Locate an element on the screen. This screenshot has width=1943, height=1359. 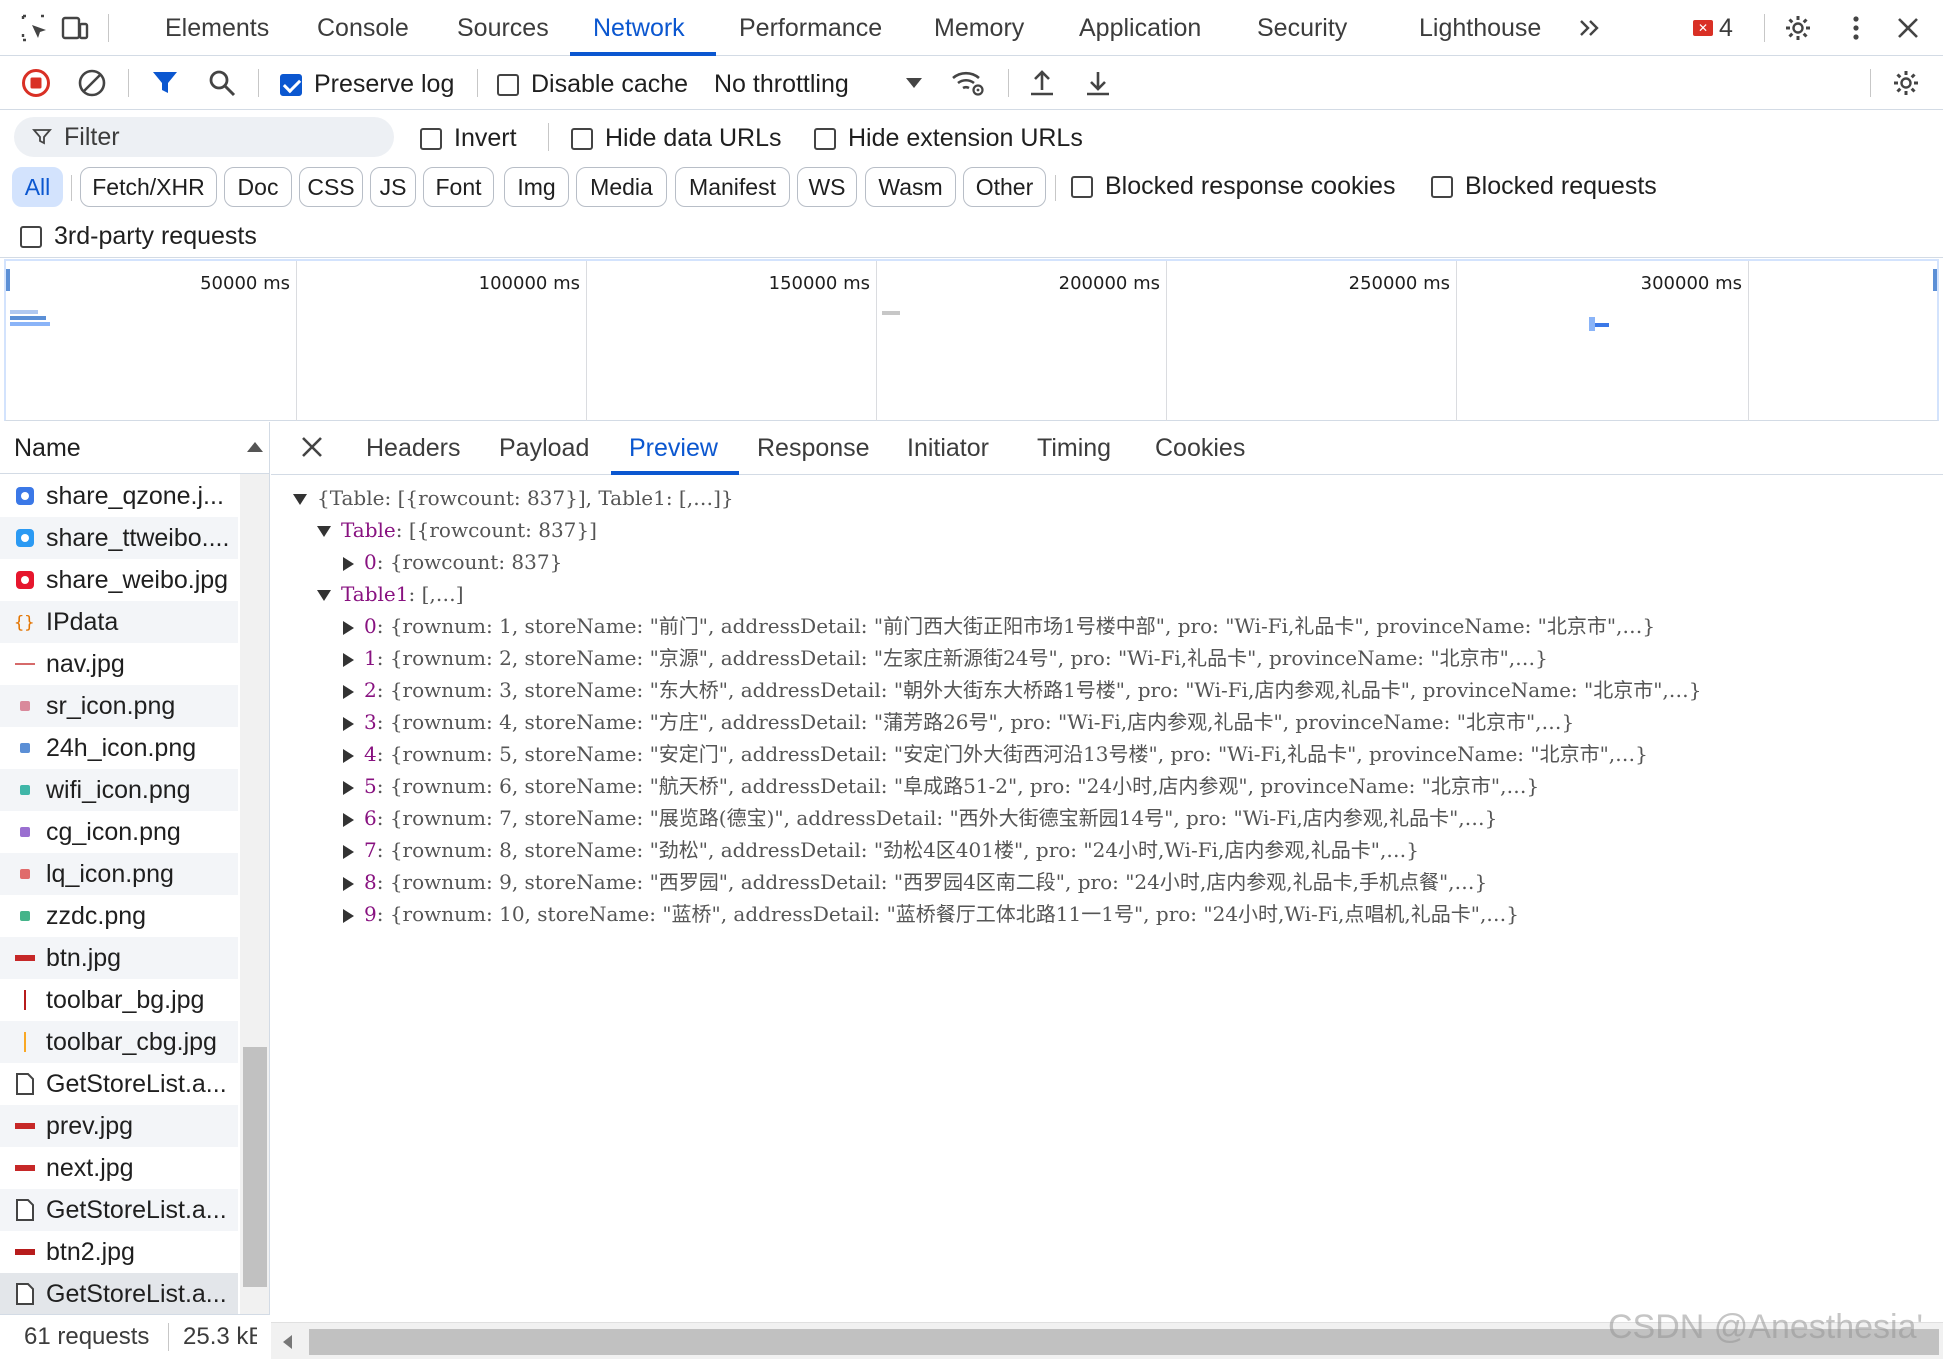
request-row: next.jpg is located at coordinates (119, 1168).